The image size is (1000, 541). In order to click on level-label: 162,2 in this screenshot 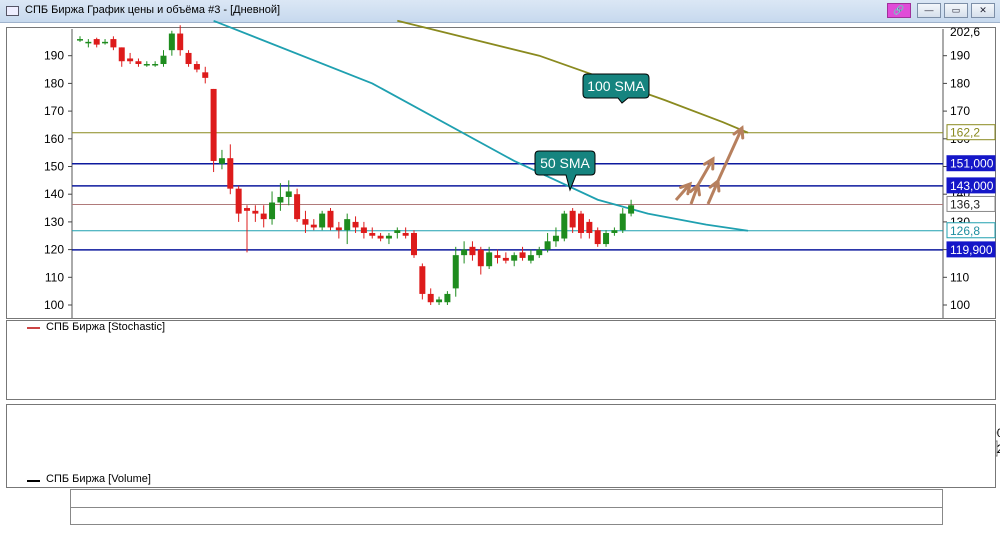, I will do `click(965, 133)`.